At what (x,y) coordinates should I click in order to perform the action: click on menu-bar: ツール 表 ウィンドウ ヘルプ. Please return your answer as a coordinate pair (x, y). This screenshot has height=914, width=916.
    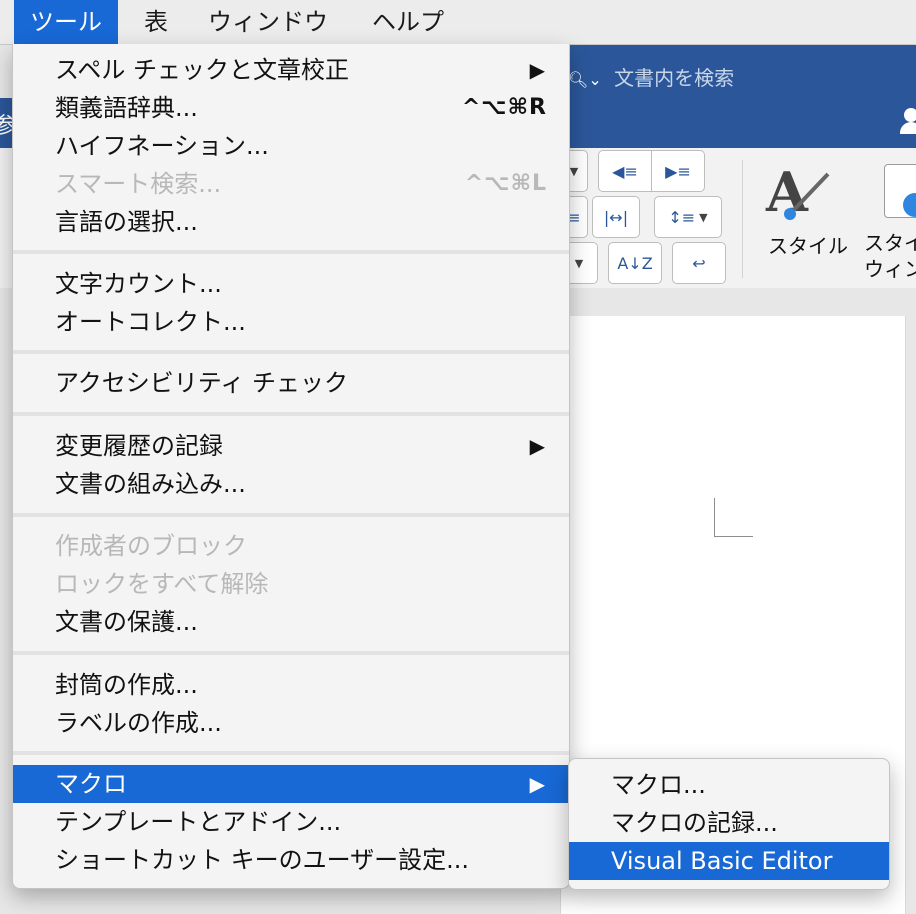
    Looking at the image, I should click on (458, 22).